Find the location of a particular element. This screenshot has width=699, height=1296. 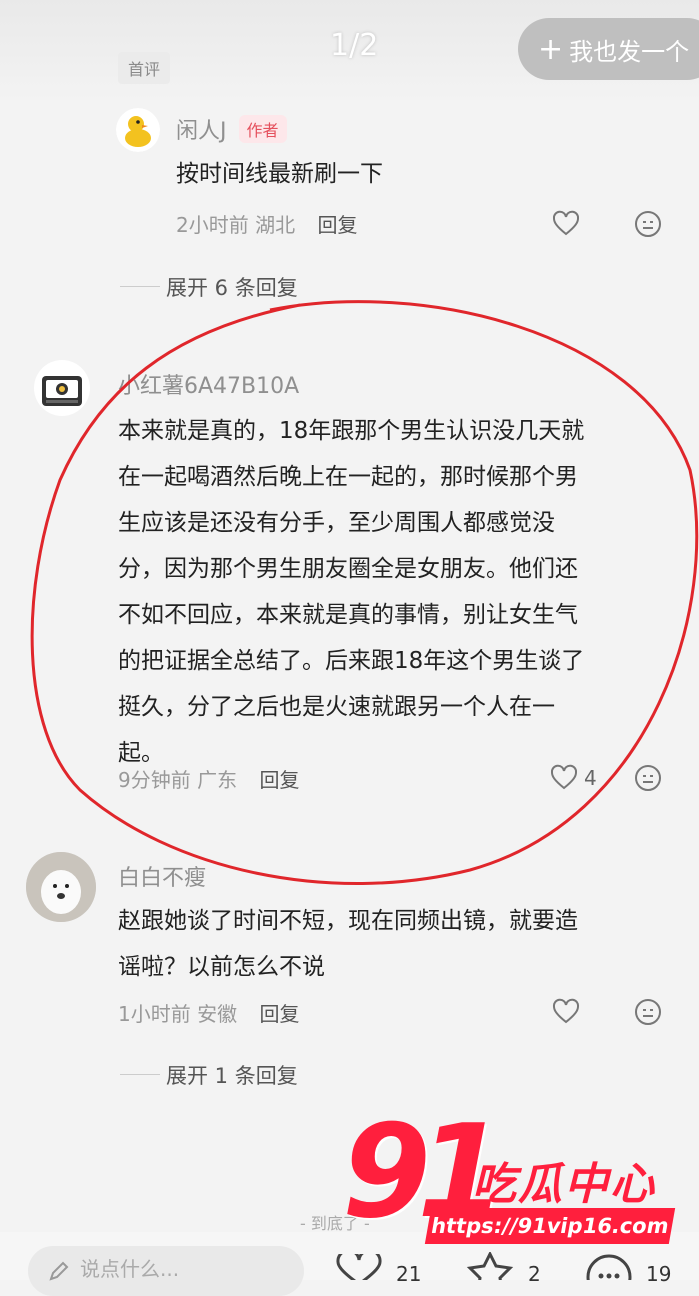

emoji-icon is located at coordinates (648, 1012).